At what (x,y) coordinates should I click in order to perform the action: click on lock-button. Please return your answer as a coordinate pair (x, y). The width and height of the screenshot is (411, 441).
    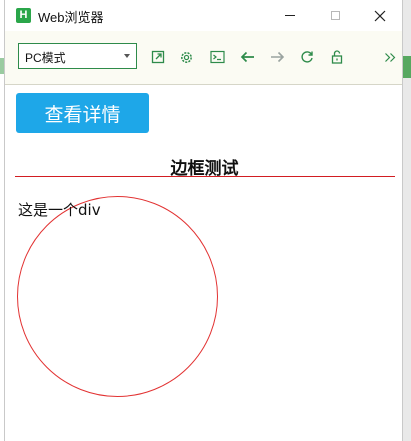
    Looking at the image, I should click on (337, 57).